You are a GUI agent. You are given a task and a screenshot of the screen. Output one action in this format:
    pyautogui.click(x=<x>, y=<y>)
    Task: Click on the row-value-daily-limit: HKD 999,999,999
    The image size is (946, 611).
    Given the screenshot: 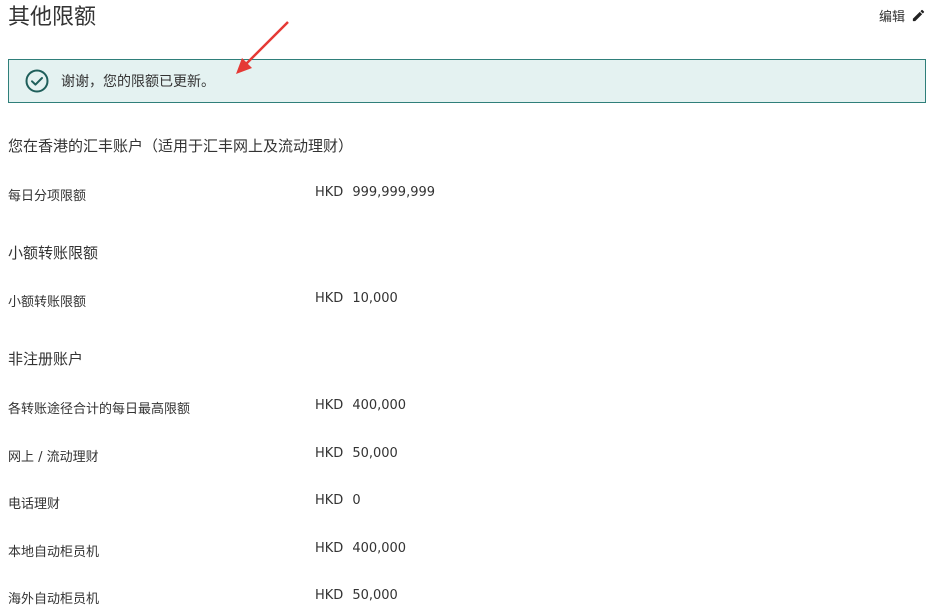 What is the action you would take?
    pyautogui.click(x=375, y=192)
    